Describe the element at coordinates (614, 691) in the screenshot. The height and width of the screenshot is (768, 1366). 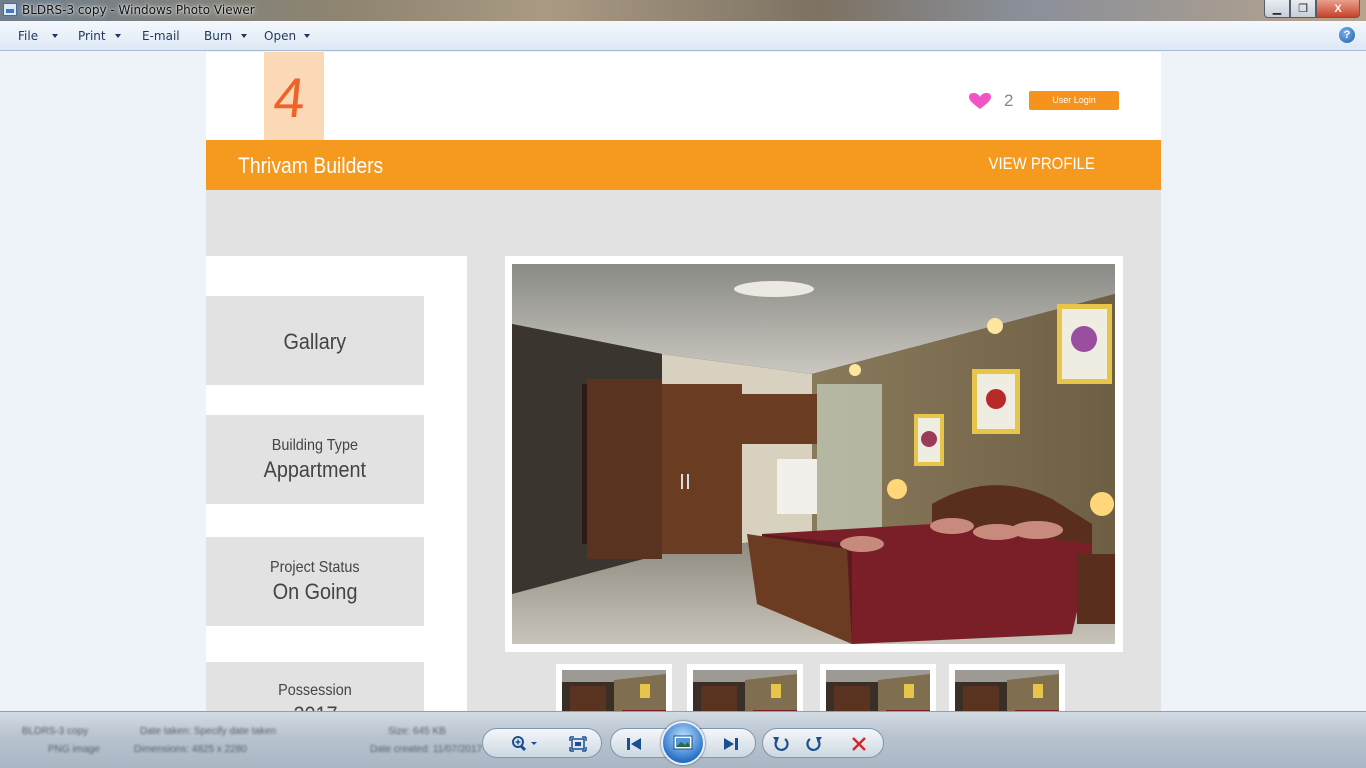
I see `thumbnail-1-image` at that location.